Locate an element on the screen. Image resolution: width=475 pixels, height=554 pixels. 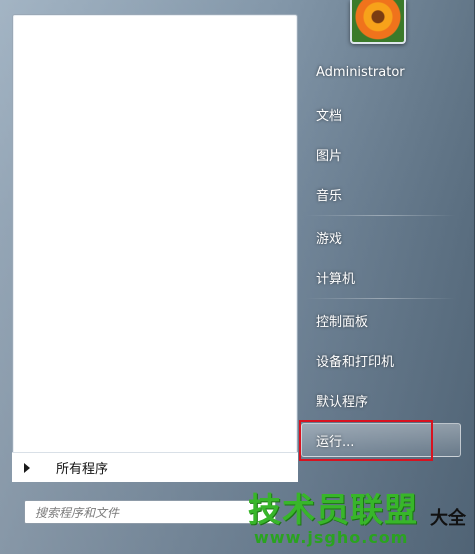
all-programs-label: 所有程序 is located at coordinates (82, 469).